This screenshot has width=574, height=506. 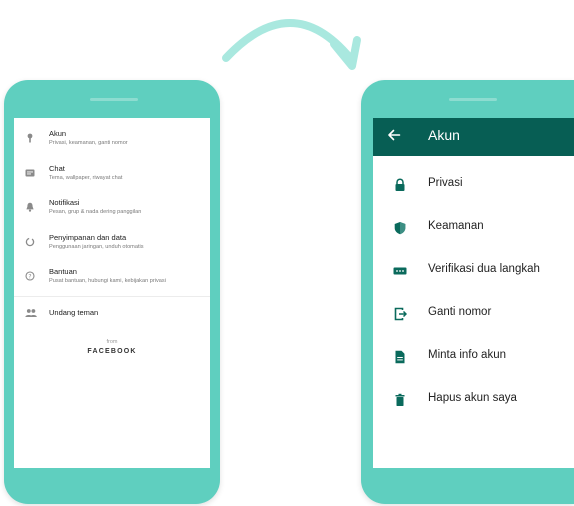 What do you see at coordinates (400, 228) in the screenshot?
I see `shield-icon` at bounding box center [400, 228].